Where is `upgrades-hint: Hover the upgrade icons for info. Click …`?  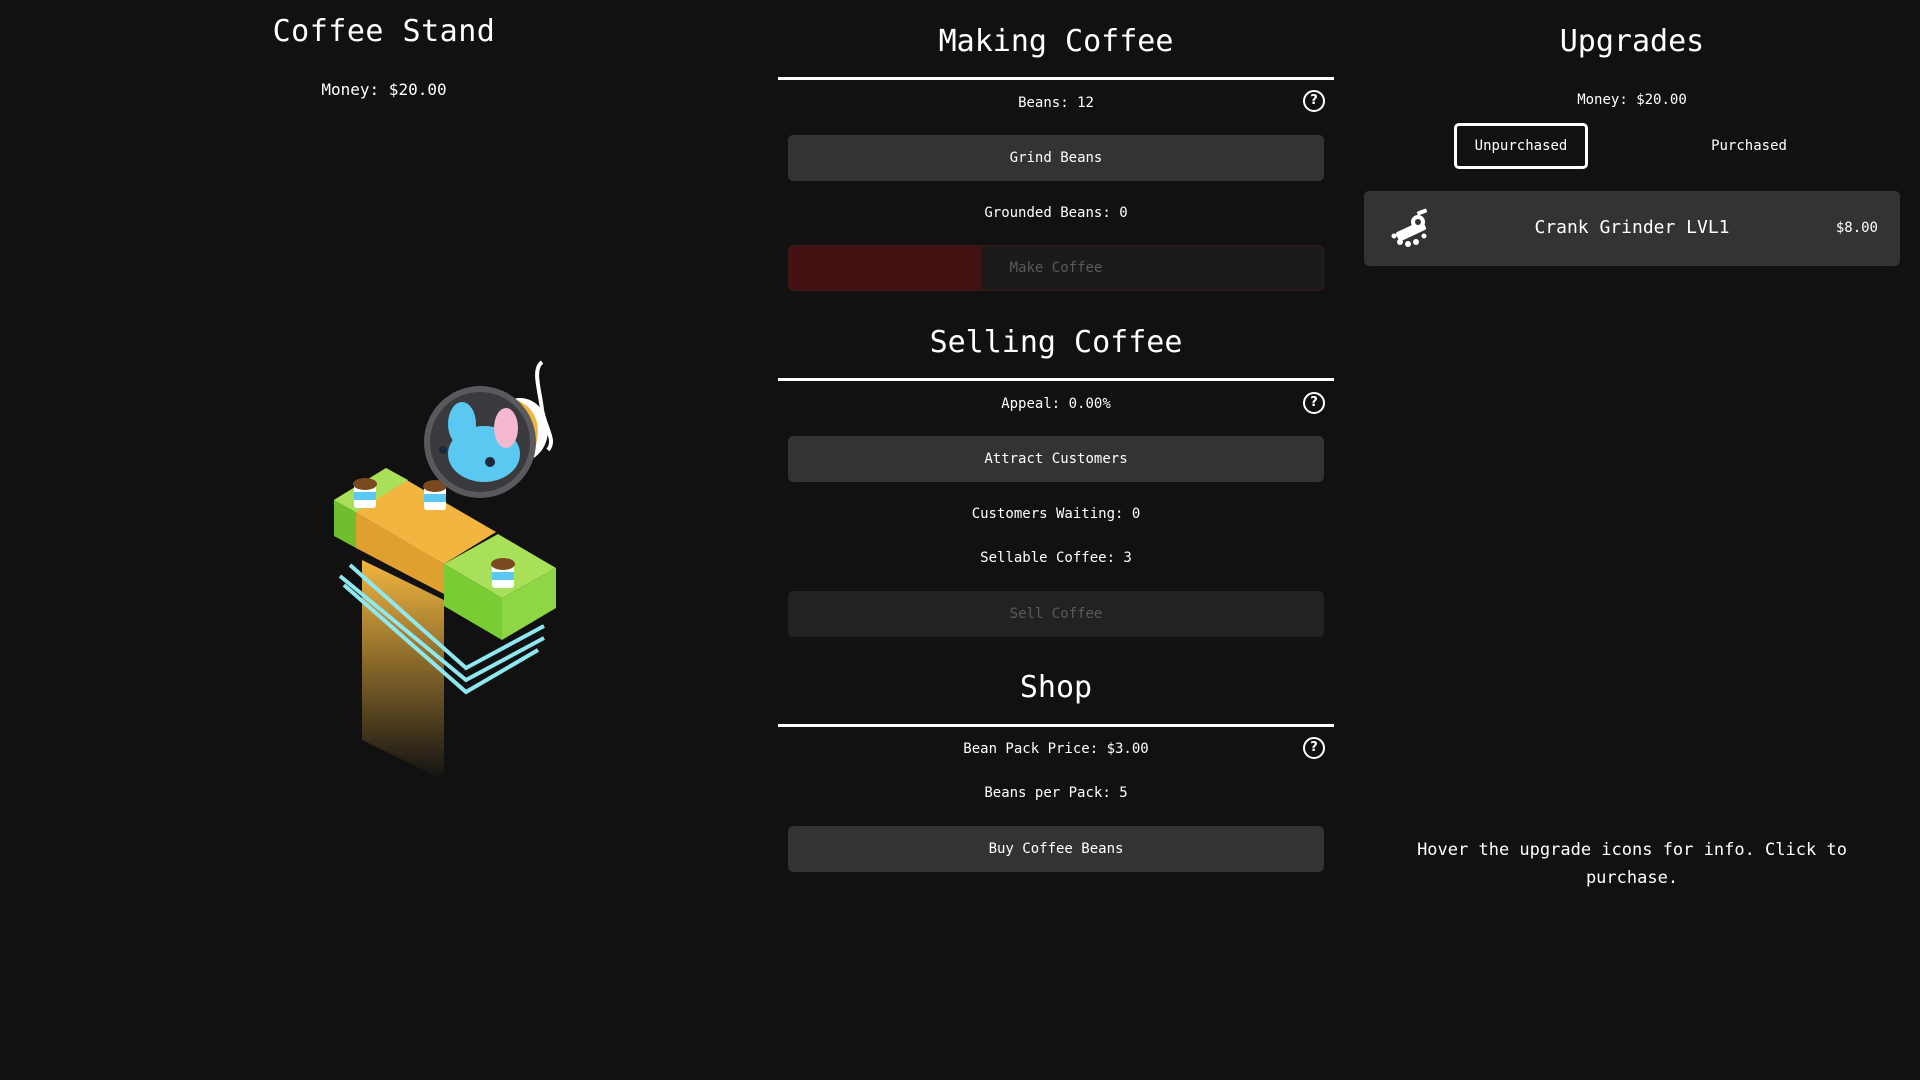
upgrades-hint: Hover the upgrade icons for info. Click … is located at coordinates (1632, 864).